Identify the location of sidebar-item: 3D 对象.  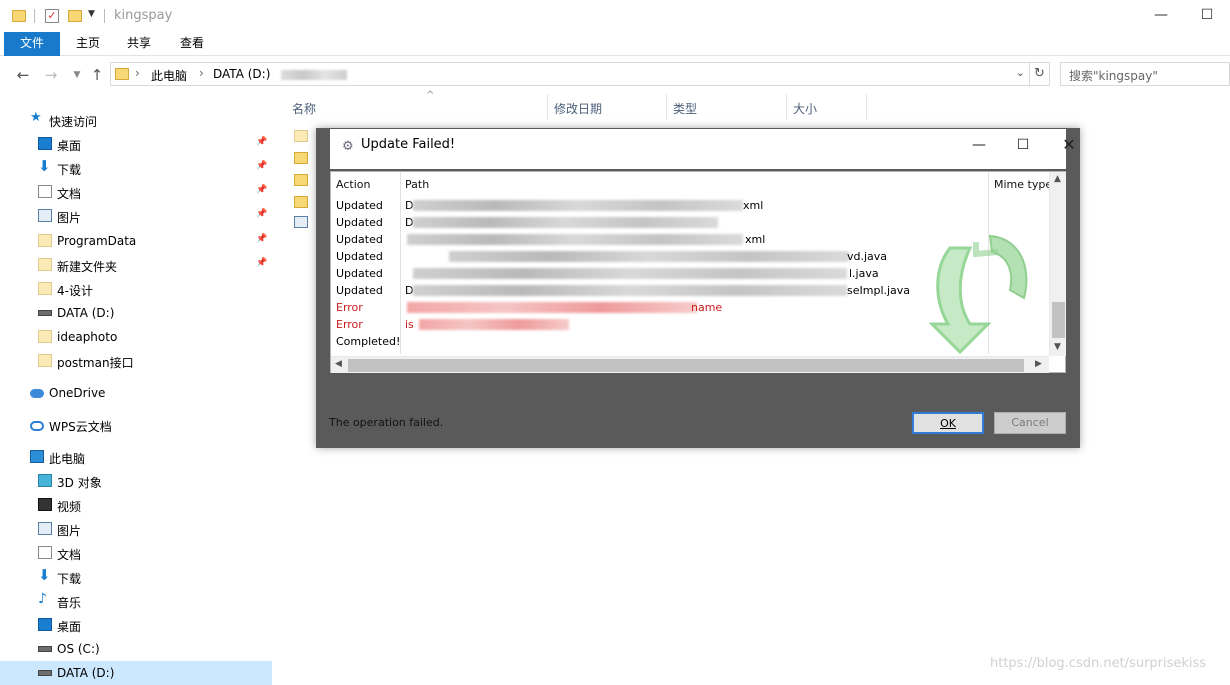
(136, 481).